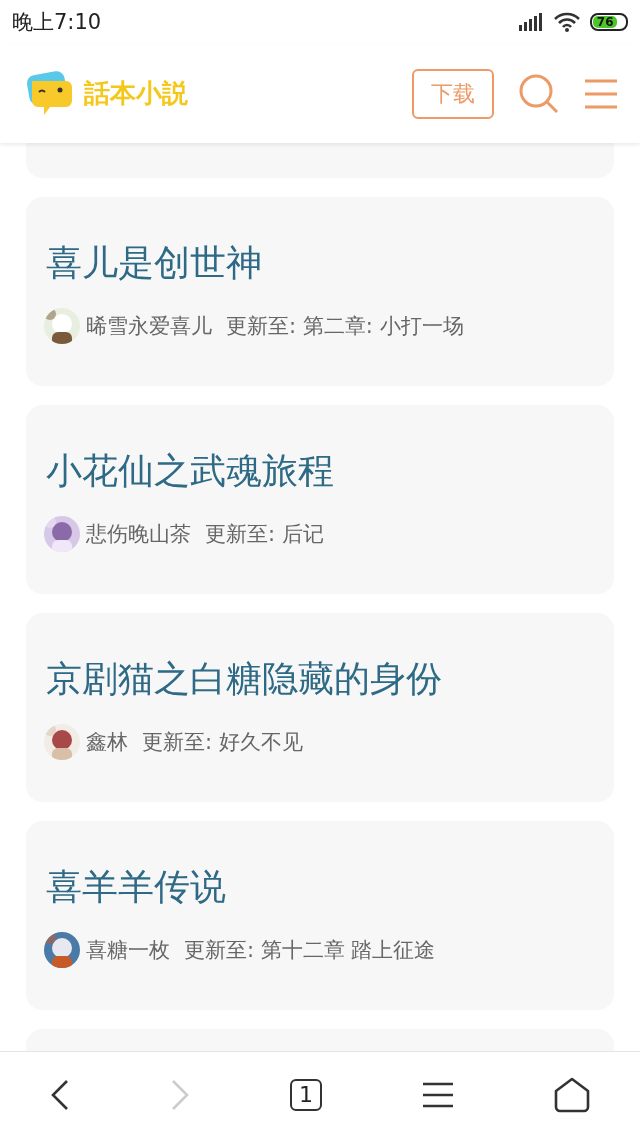 The image size is (640, 1138). Describe the element at coordinates (264, 535) in the screenshot. I see `update-info: 更新至: 后记` at that location.